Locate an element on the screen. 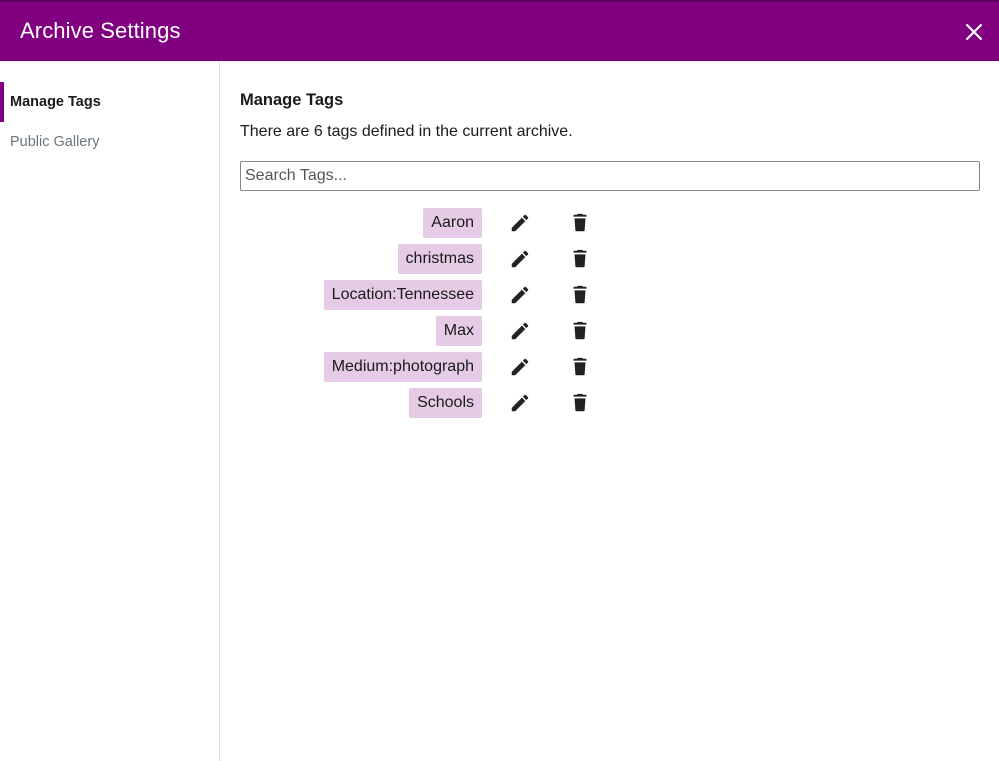 This screenshot has width=999, height=761. tag-label: Medium:photograph is located at coordinates (402, 367).